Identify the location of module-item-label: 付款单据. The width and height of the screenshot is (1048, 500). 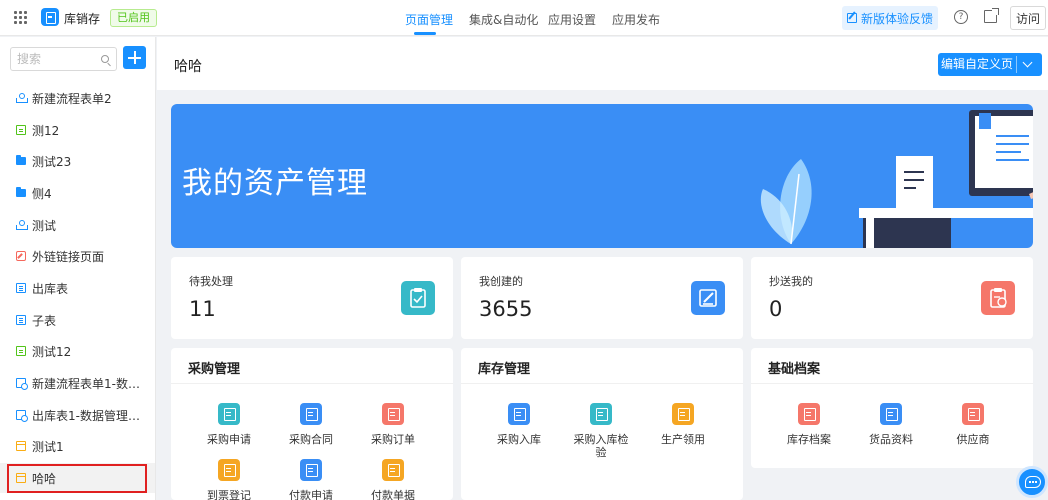
(393, 494).